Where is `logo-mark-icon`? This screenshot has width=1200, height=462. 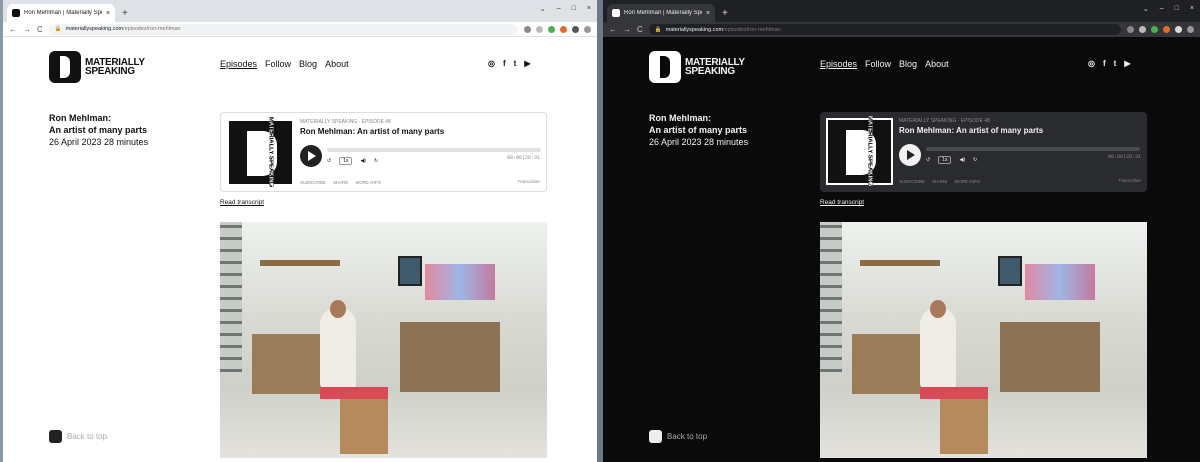
logo-mark-icon is located at coordinates (65, 67).